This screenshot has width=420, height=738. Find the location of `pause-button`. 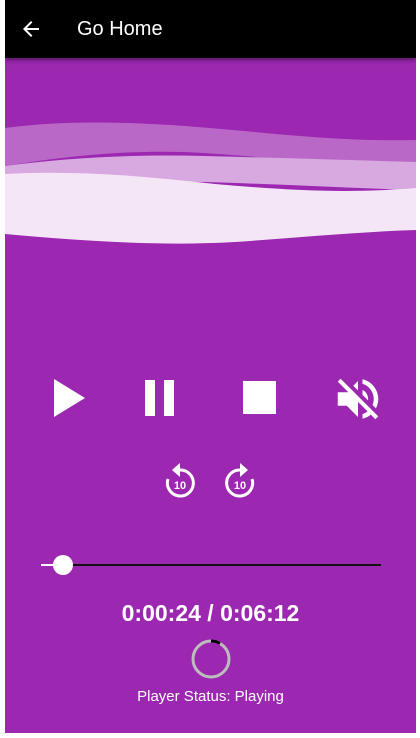

pause-button is located at coordinates (161, 398).